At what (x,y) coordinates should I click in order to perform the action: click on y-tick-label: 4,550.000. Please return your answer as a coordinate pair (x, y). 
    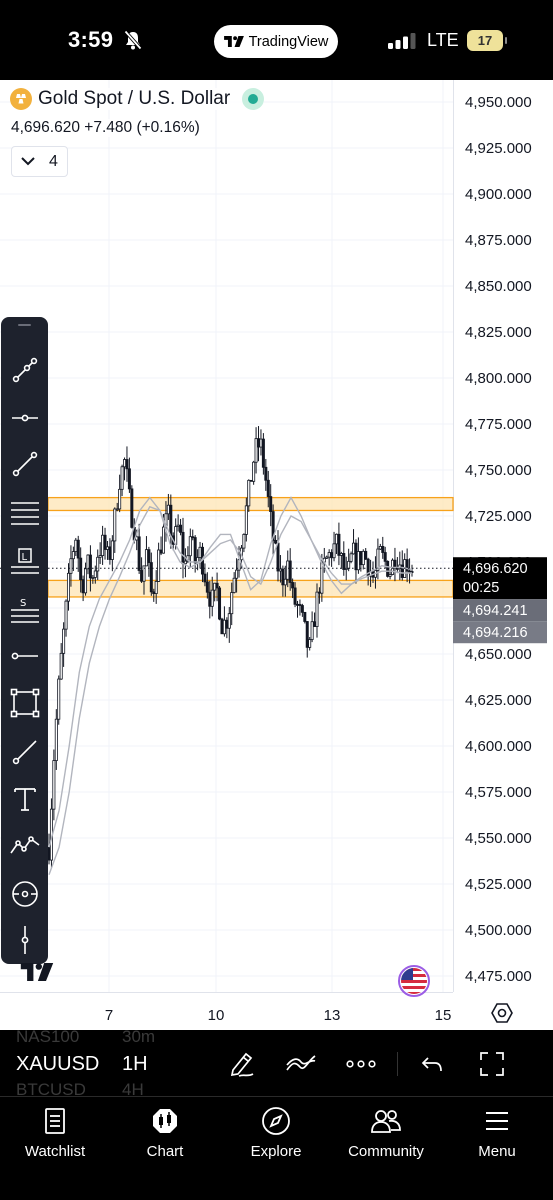
    Looking at the image, I should click on (498, 838).